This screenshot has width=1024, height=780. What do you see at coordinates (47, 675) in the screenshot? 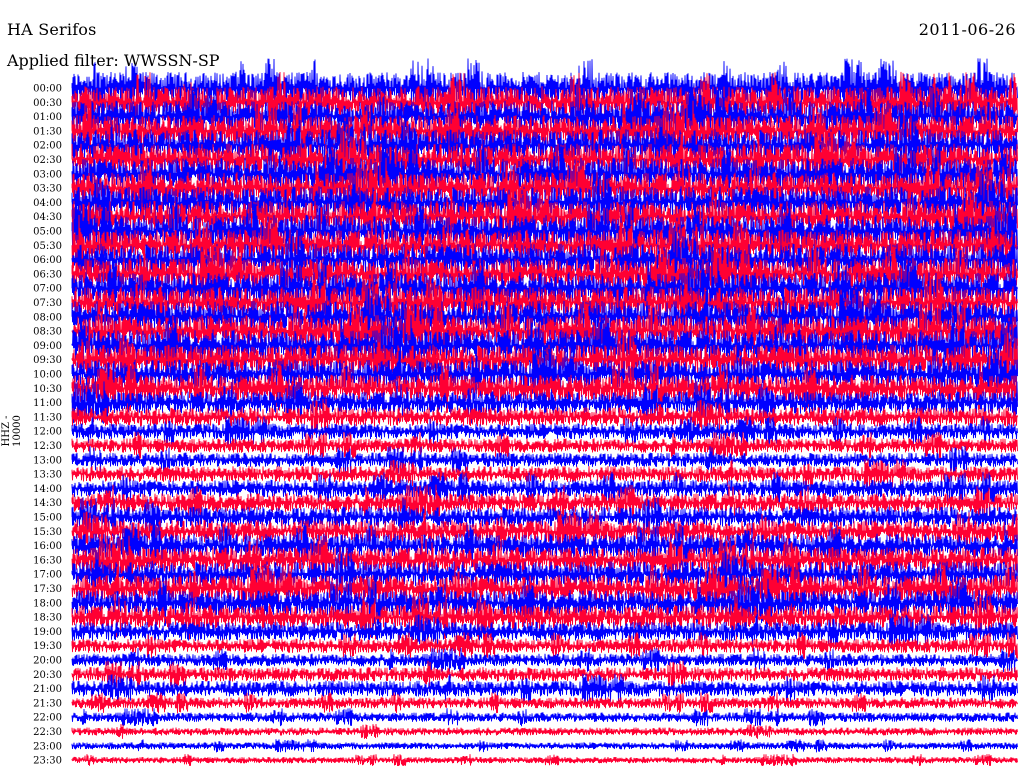
I see `time-tick-label: 20:30` at bounding box center [47, 675].